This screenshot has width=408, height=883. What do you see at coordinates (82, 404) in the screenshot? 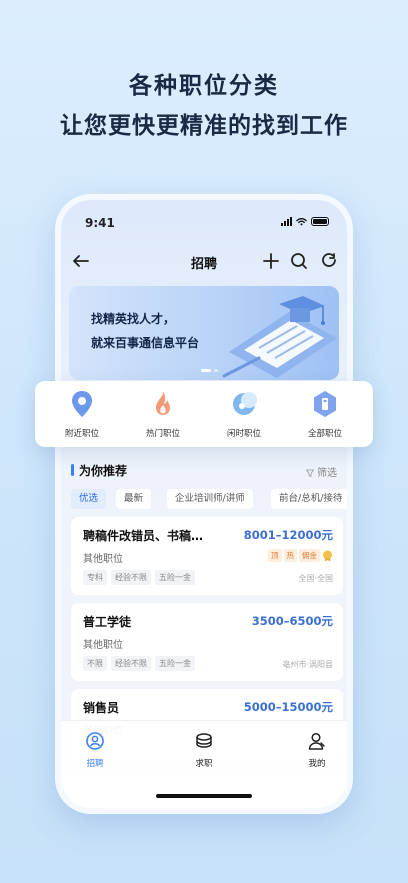
I see `location-pin-icon` at bounding box center [82, 404].